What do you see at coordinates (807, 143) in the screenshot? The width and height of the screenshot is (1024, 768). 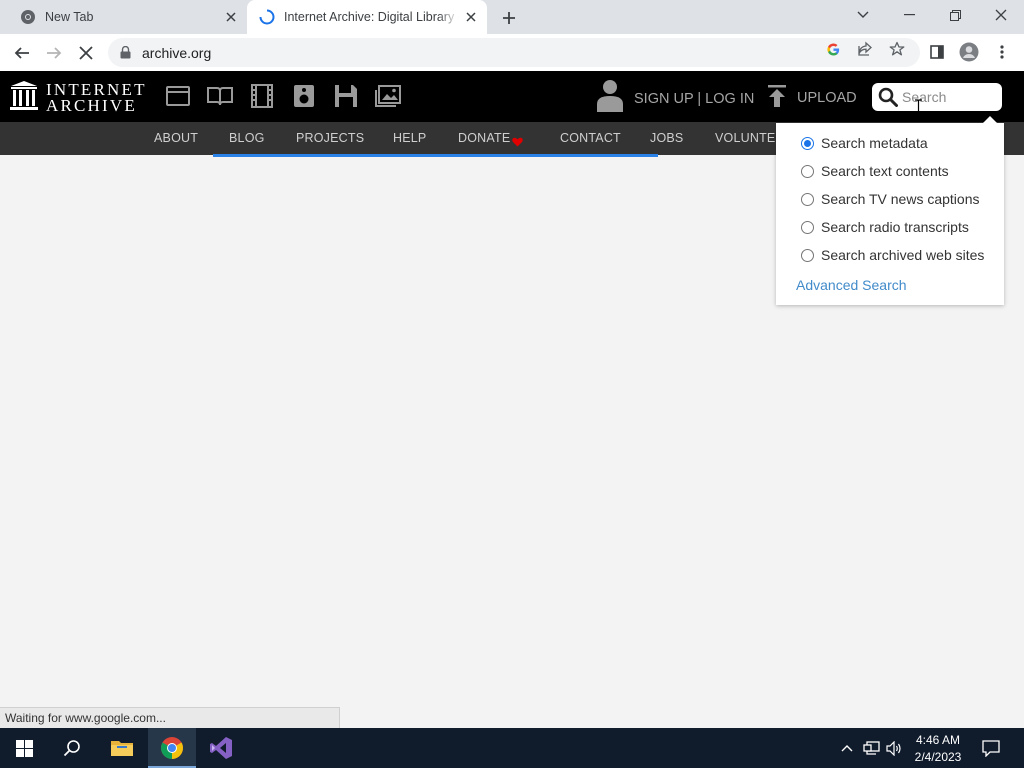 I see `radio-button-checked` at bounding box center [807, 143].